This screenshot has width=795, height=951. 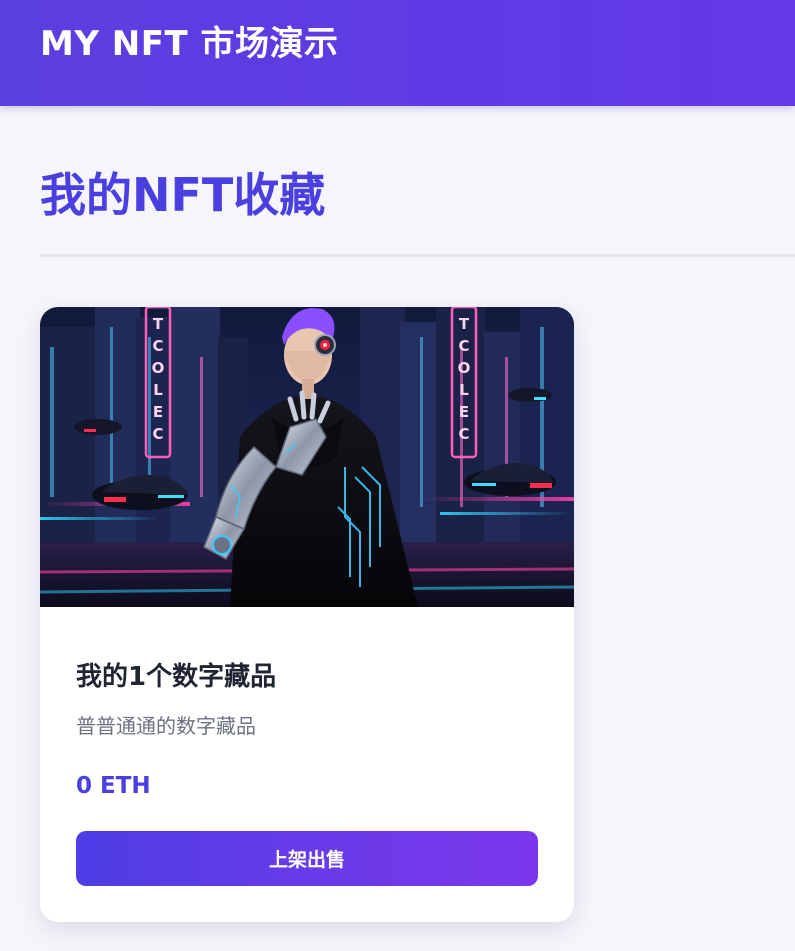 What do you see at coordinates (113, 786) in the screenshot?
I see `nft-price: 0 ETH` at bounding box center [113, 786].